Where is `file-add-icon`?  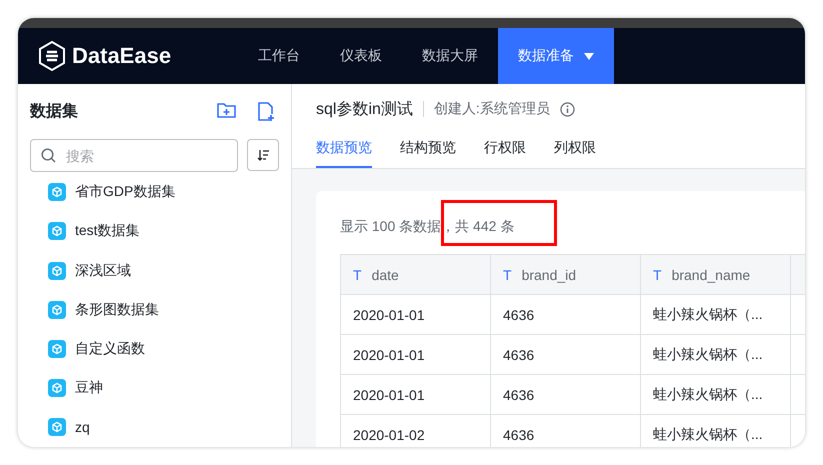
file-add-icon is located at coordinates (266, 112).